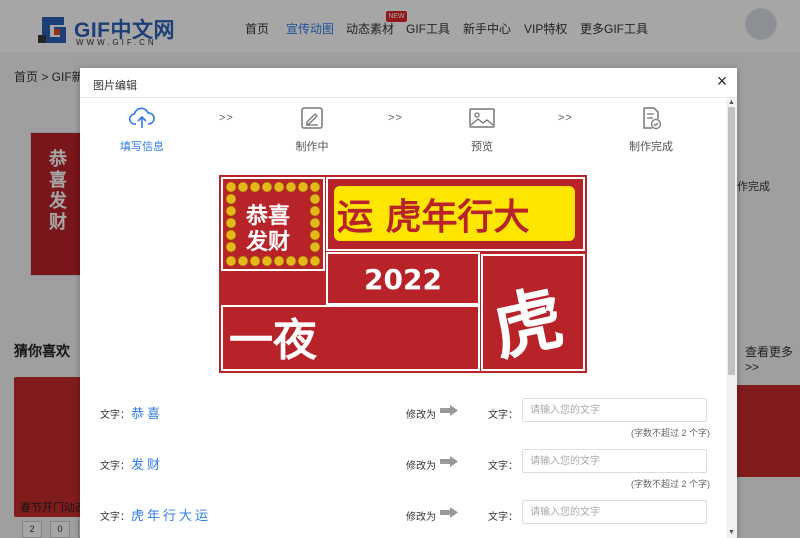 The width and height of the screenshot is (800, 538). I want to click on step-fill-info: 填写信息, so click(142, 130).